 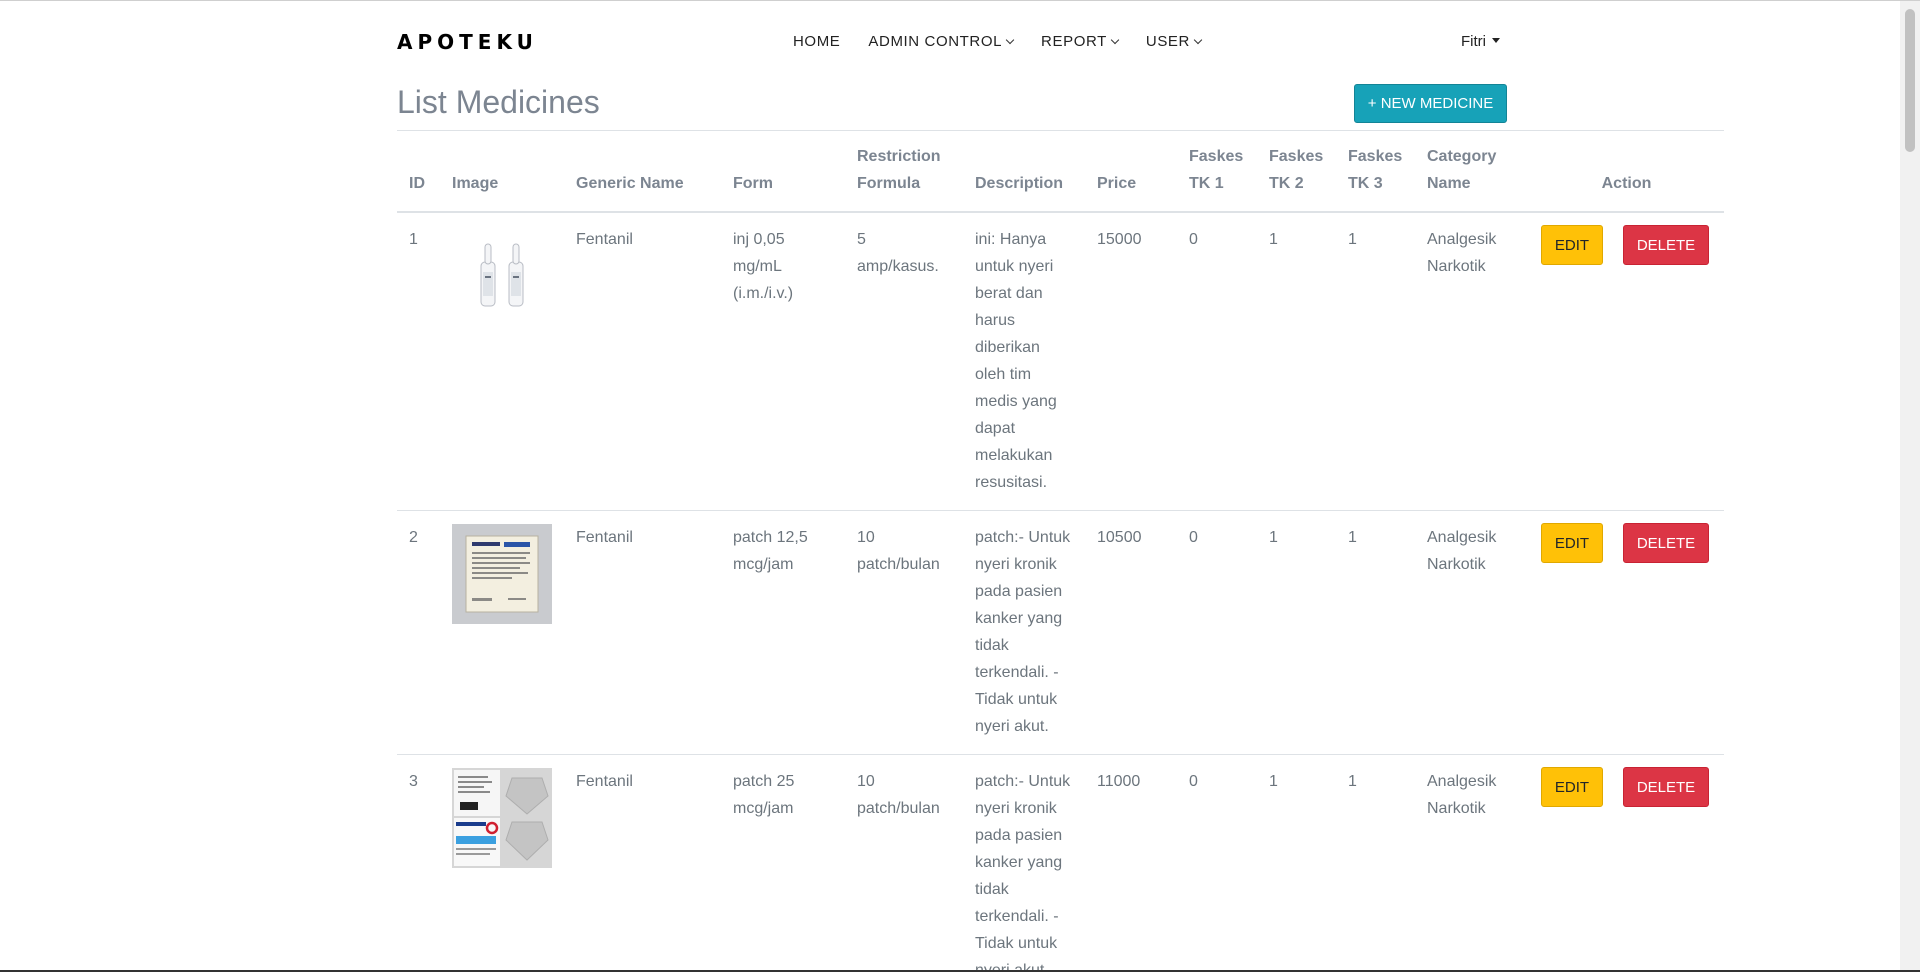 I want to click on nav-report-label: REPORT, so click(x=1074, y=41).